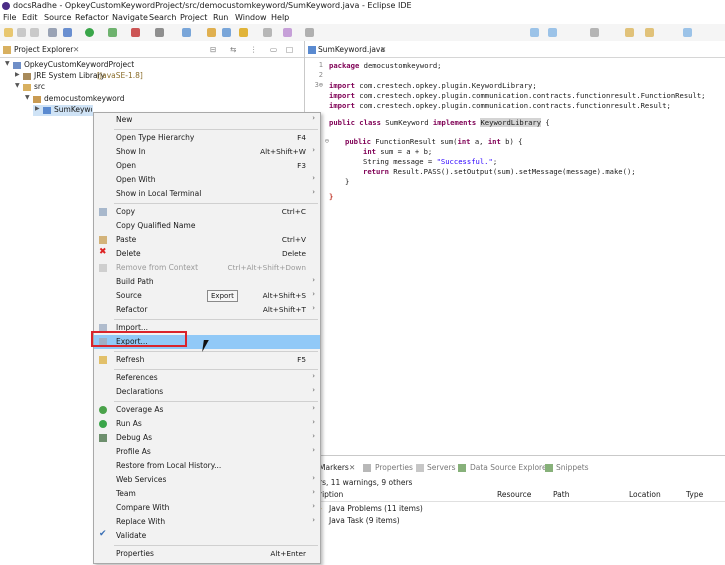 The width and height of the screenshot is (725, 565). I want to click on menu-item-paste: Paste Ctrl+V, so click(207, 240).